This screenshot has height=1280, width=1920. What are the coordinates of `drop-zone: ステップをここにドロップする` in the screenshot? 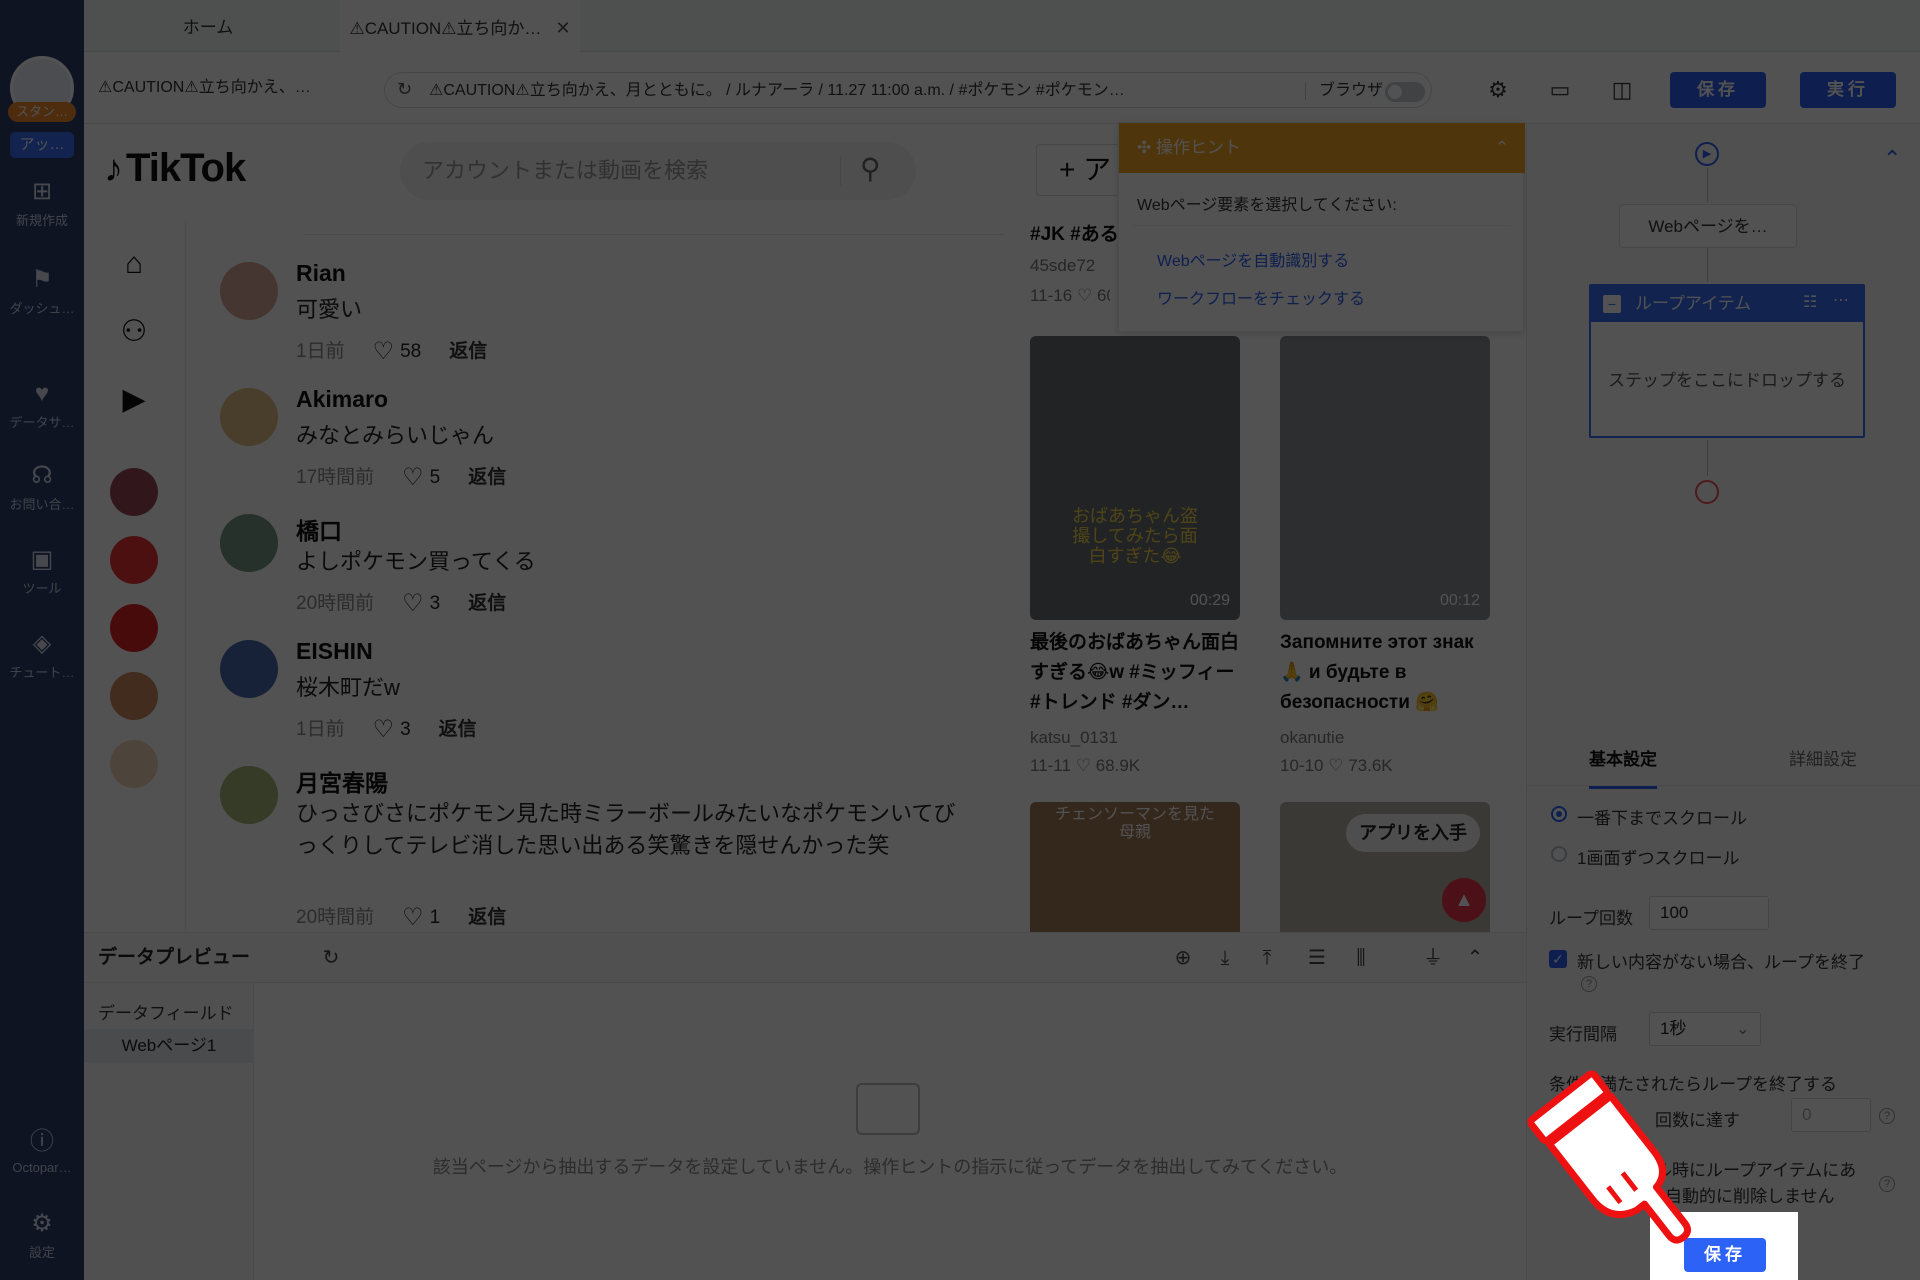 It's located at (1727, 378).